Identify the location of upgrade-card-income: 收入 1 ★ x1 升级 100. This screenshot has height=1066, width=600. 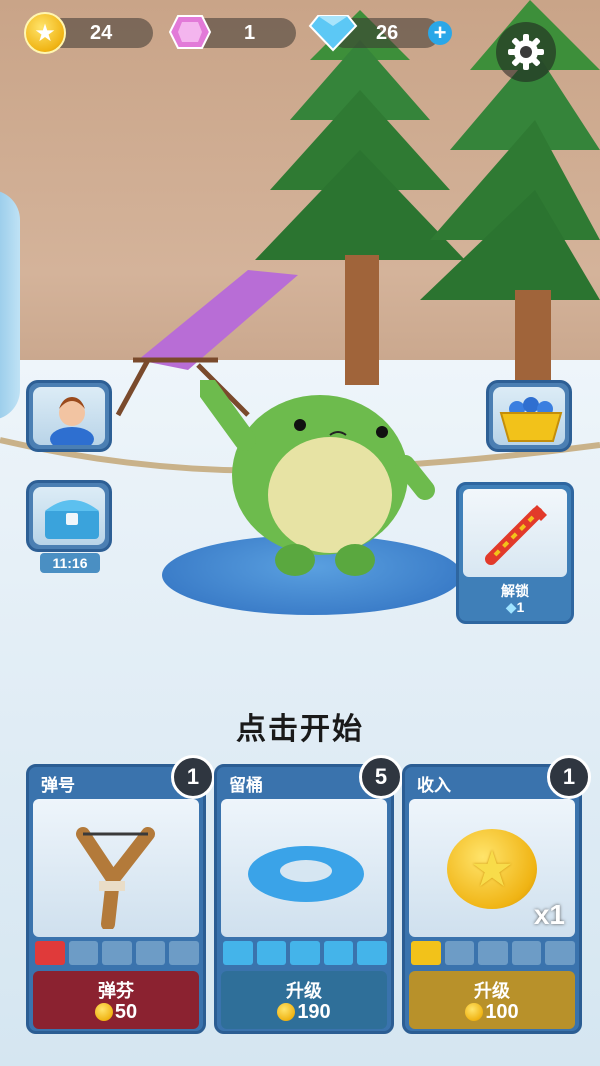
(496, 894).